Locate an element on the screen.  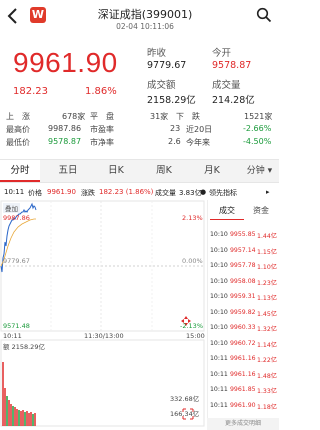
stat-label: 最低价 is located at coordinates (18, 142).